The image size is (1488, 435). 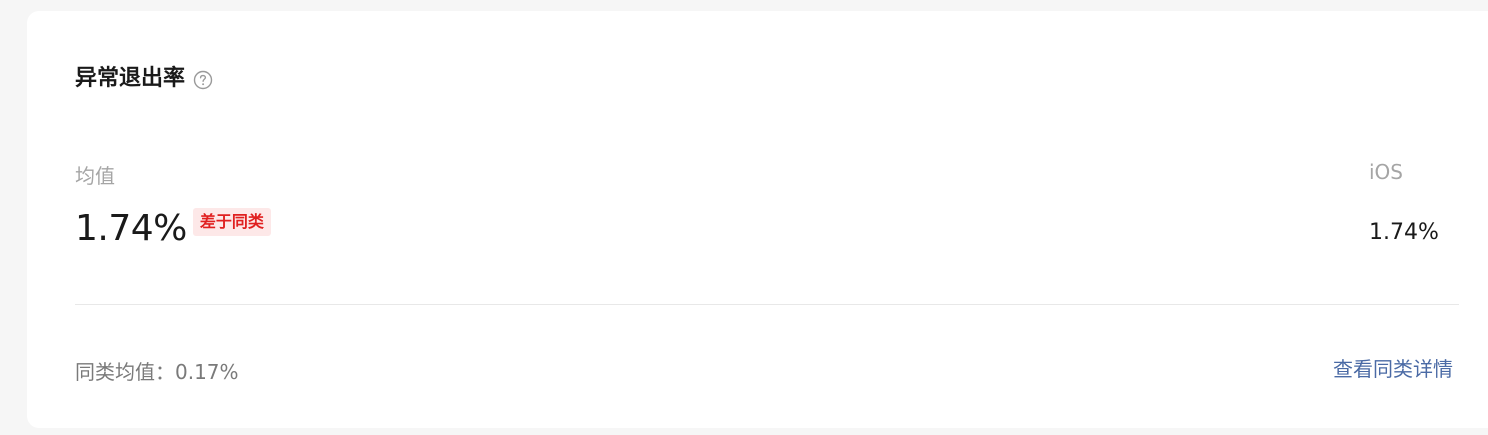 I want to click on card-title: 异常退出率, so click(x=130, y=78).